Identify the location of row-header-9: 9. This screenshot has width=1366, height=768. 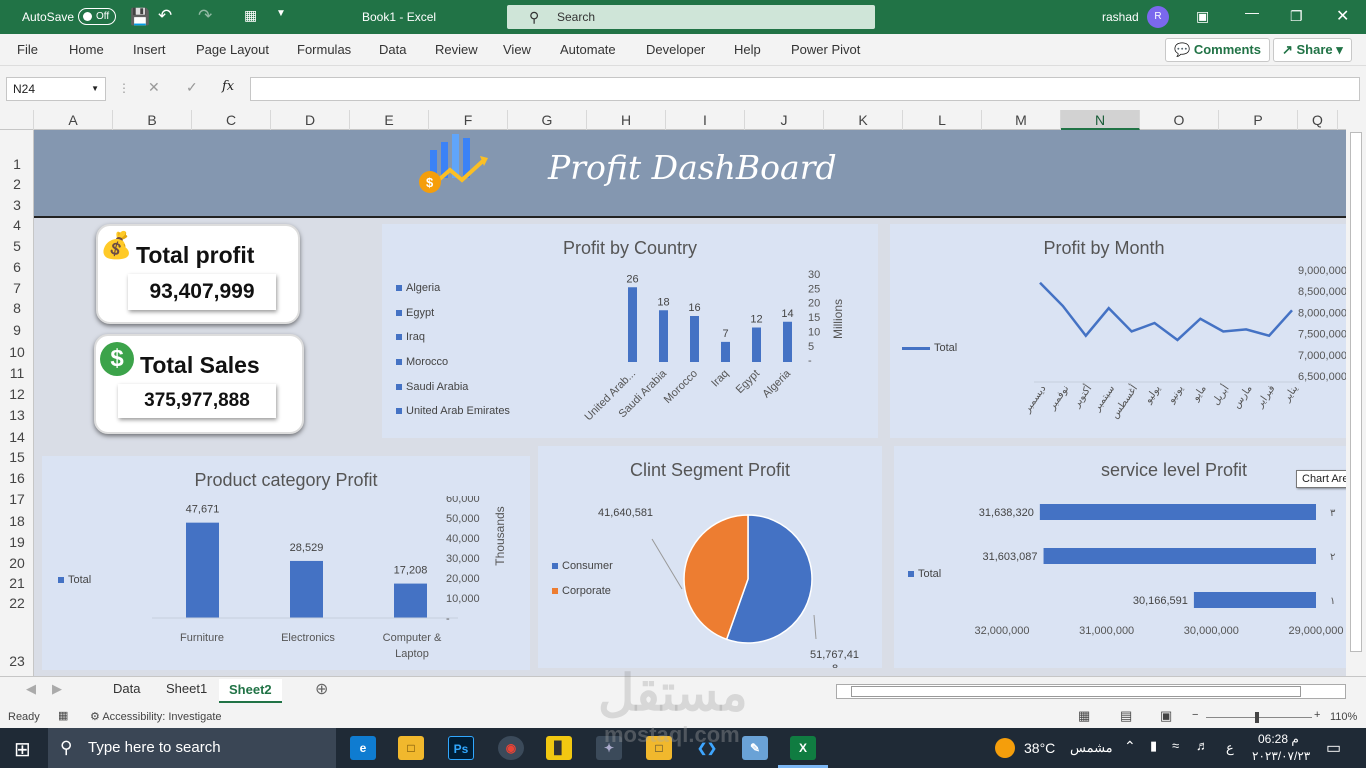
(17, 330).